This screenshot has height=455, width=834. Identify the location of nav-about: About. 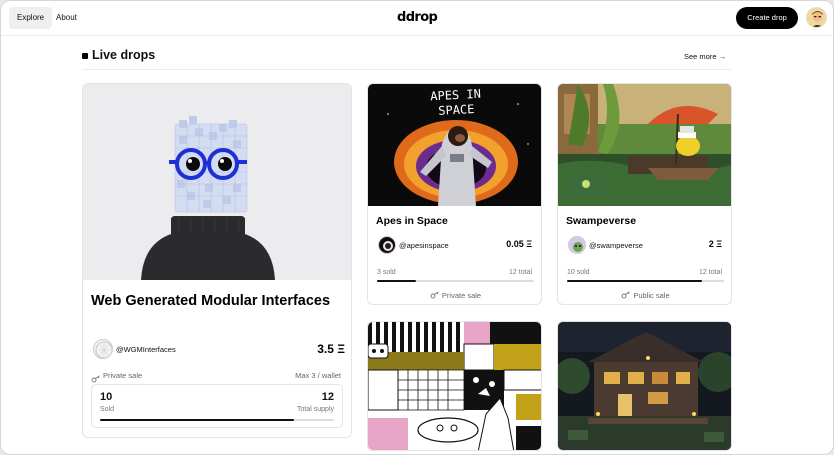
(66, 18).